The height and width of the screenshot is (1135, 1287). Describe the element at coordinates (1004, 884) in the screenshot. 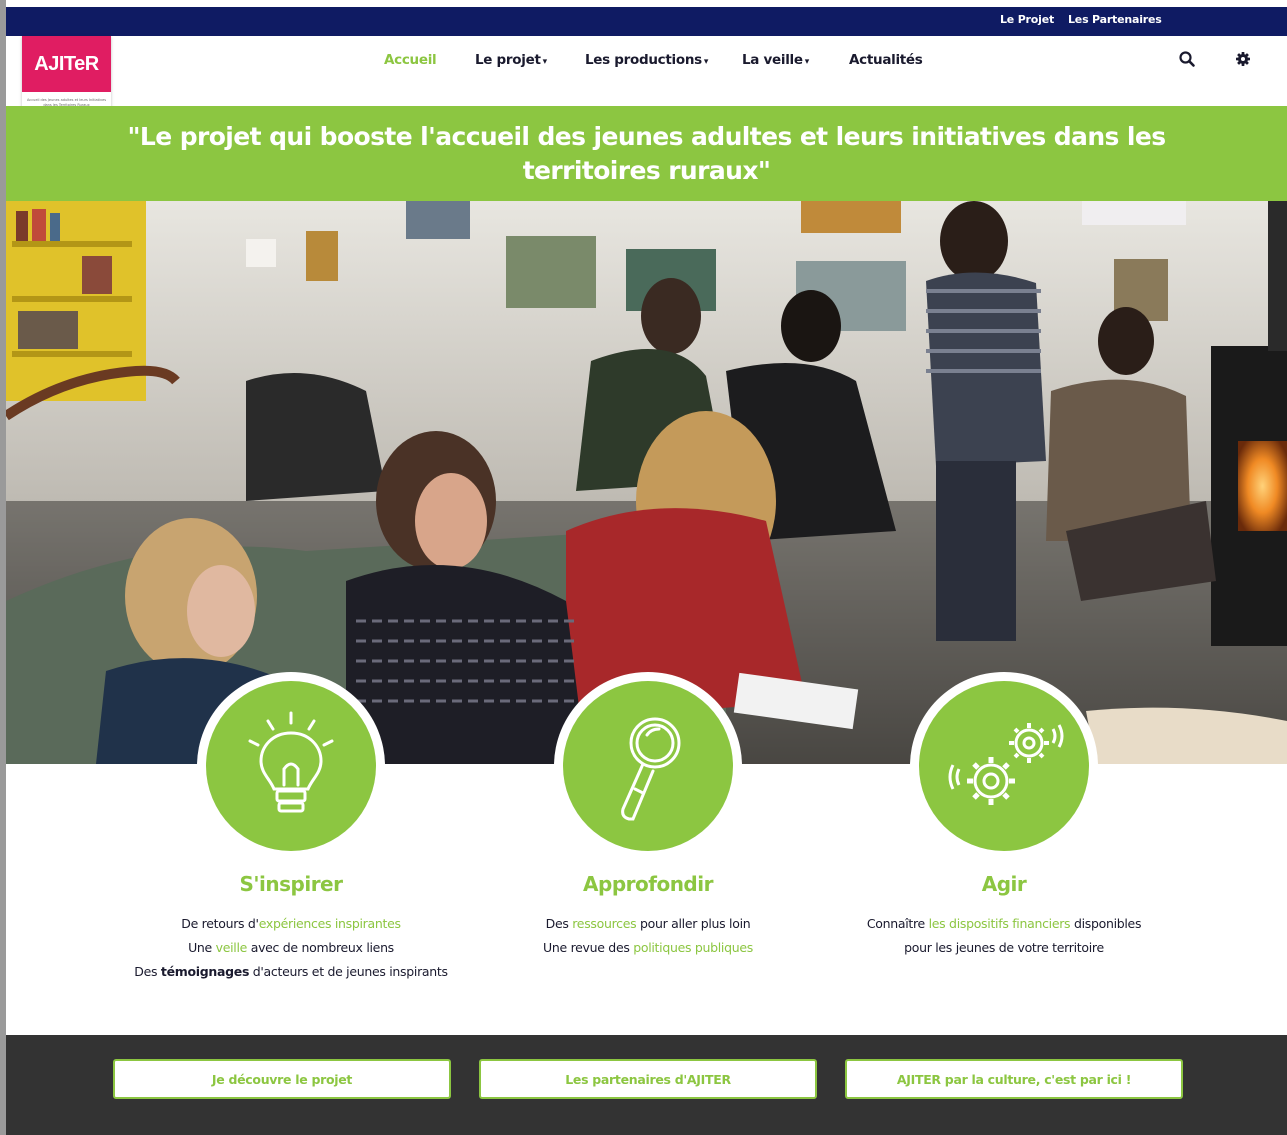

I see `feature-title: Agir` at that location.